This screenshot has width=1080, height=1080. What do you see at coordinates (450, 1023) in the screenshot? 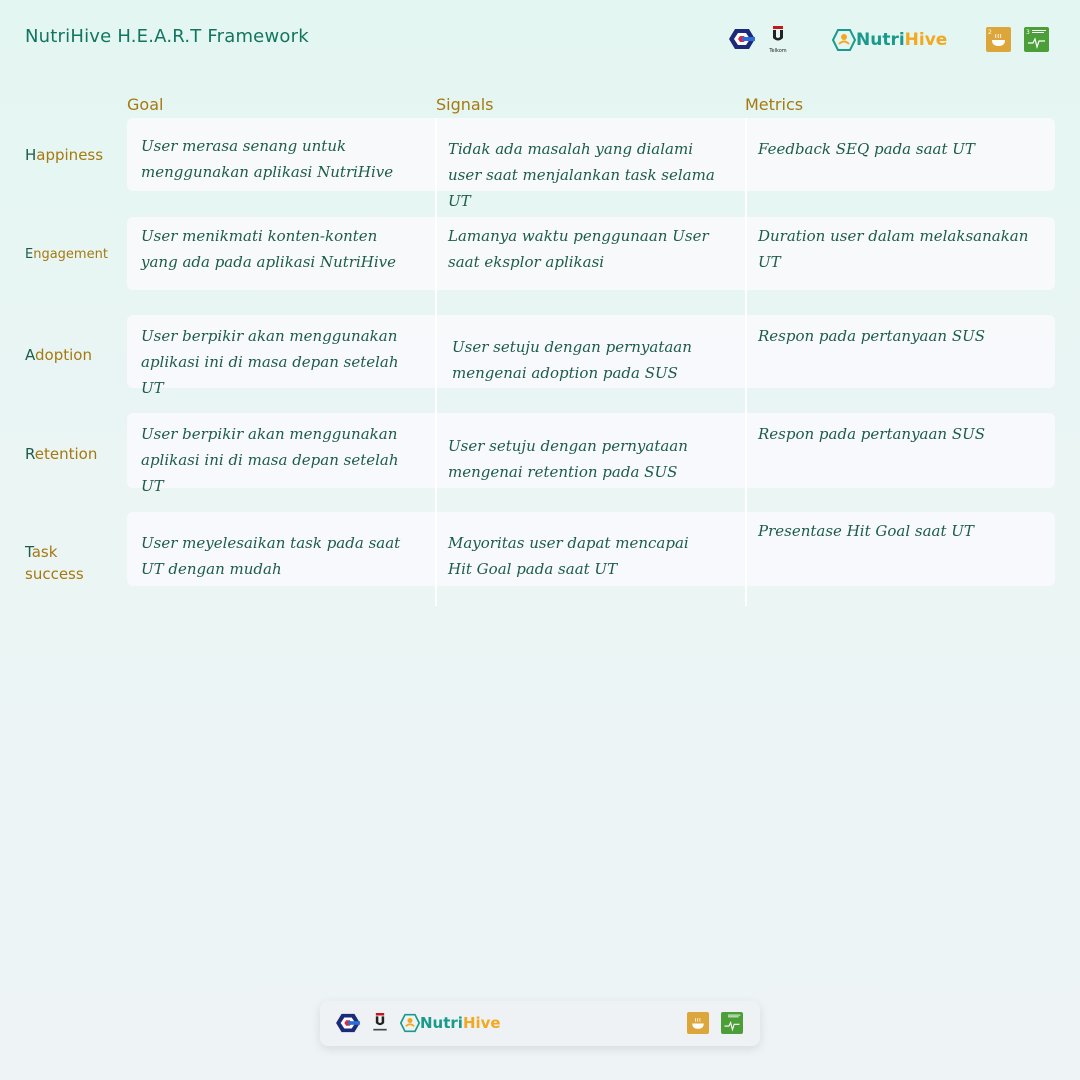
I see `footer-nutrihive-logo: NutriHive` at bounding box center [450, 1023].